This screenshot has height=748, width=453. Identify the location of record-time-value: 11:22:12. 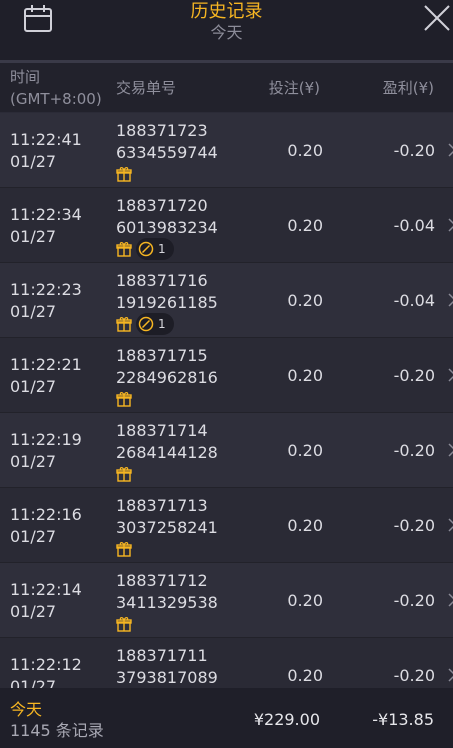
(46, 664).